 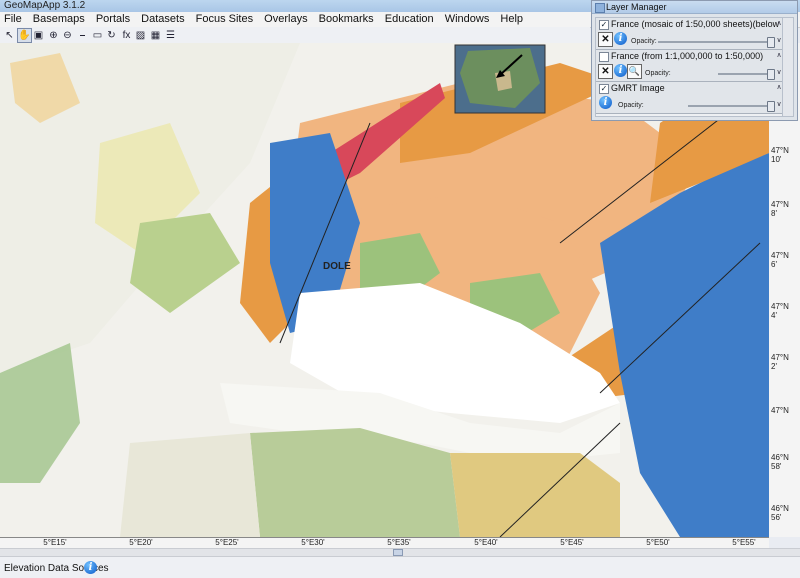 I want to click on list-icon: ☰, so click(x=170, y=35).